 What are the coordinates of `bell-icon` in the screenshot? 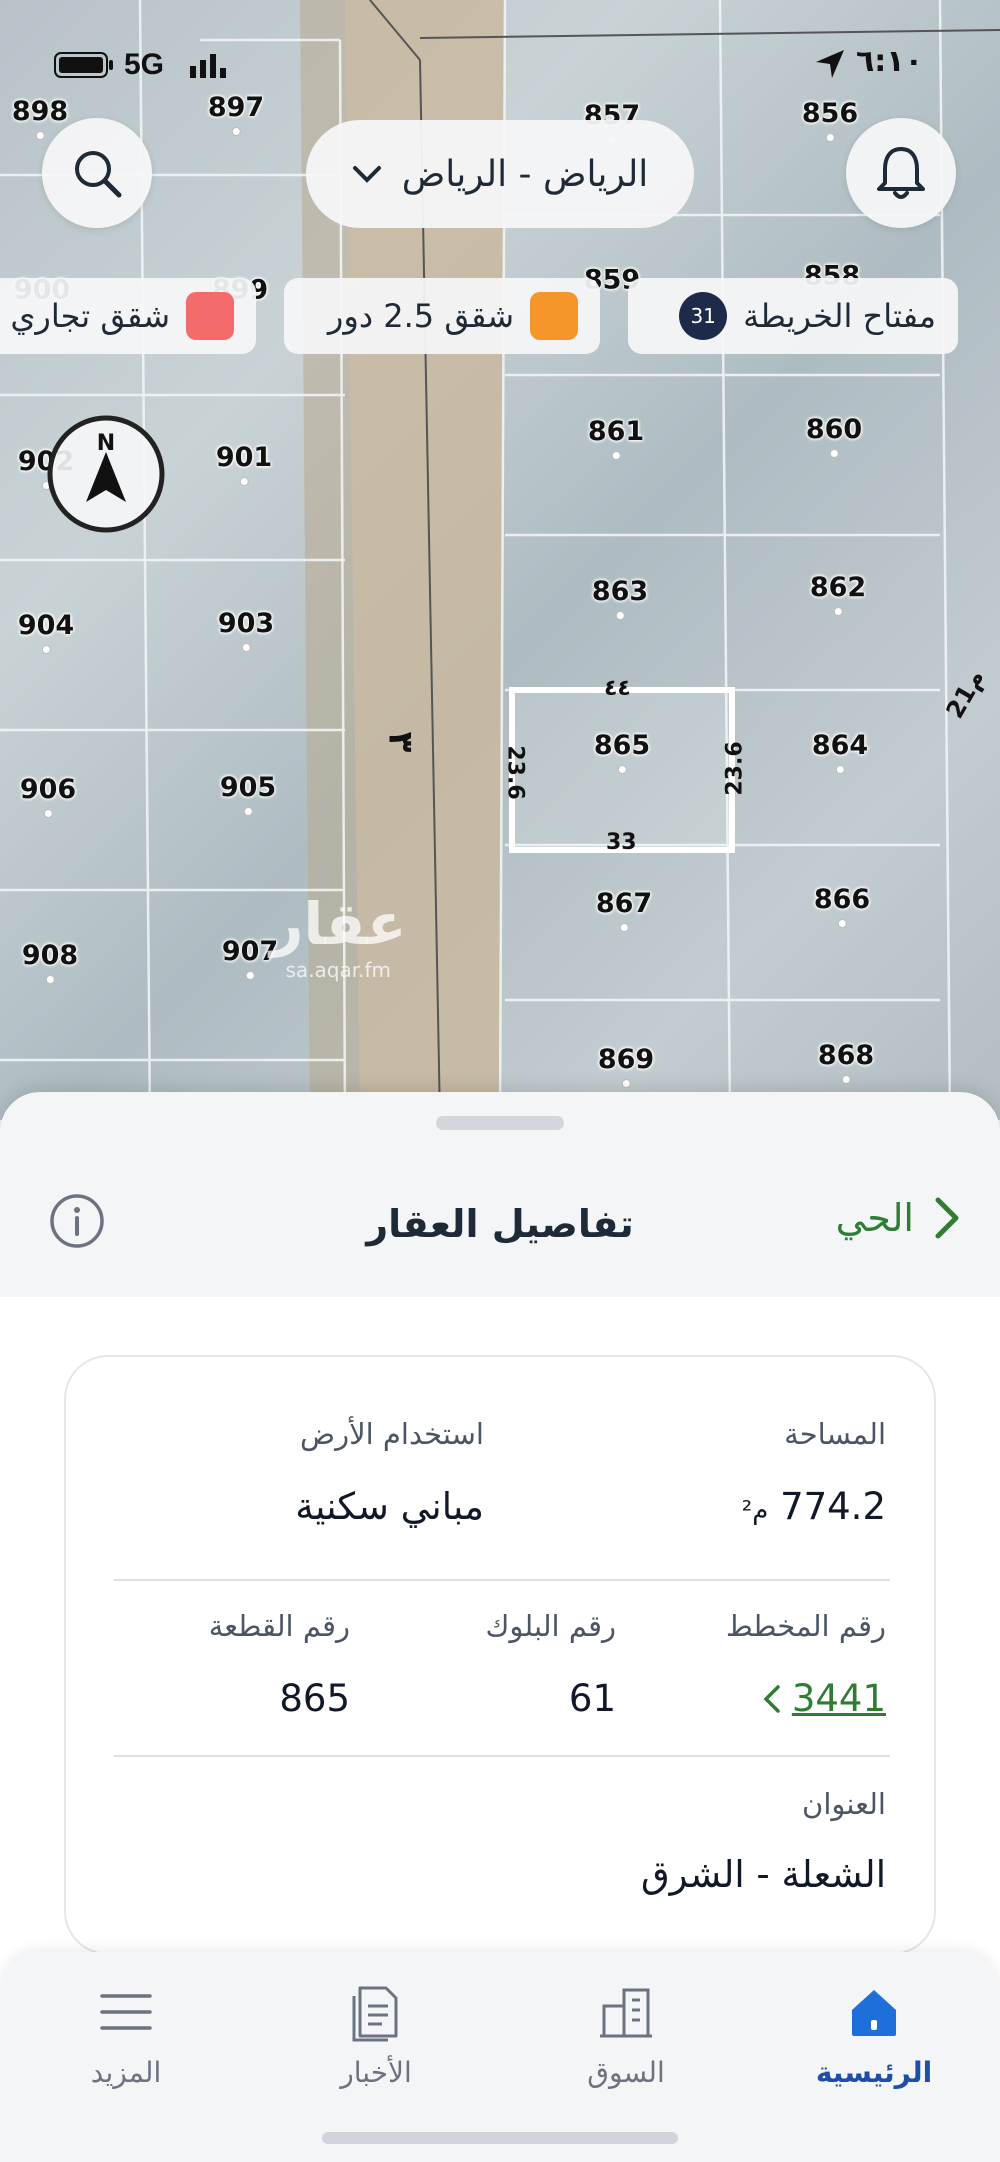 It's located at (901, 173).